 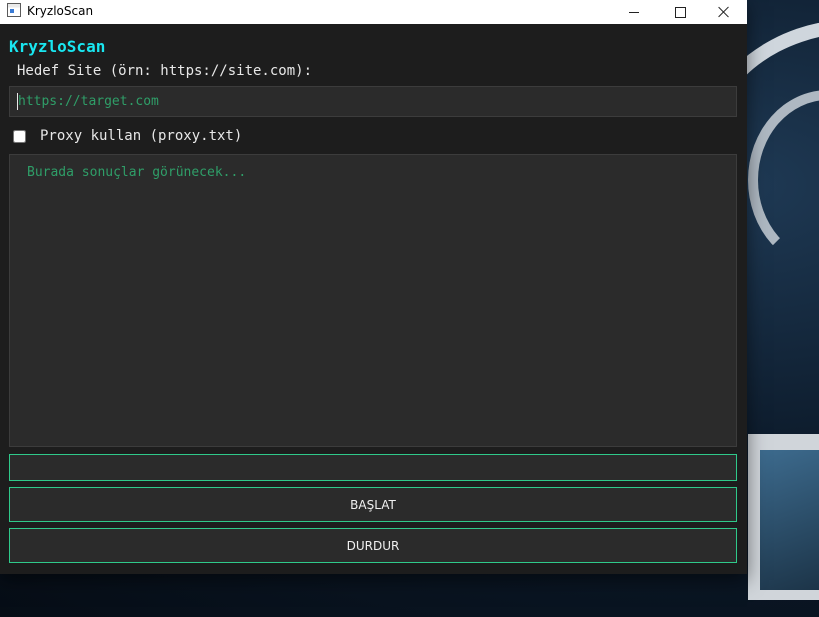 What do you see at coordinates (17, 101) in the screenshot?
I see `text-caret` at bounding box center [17, 101].